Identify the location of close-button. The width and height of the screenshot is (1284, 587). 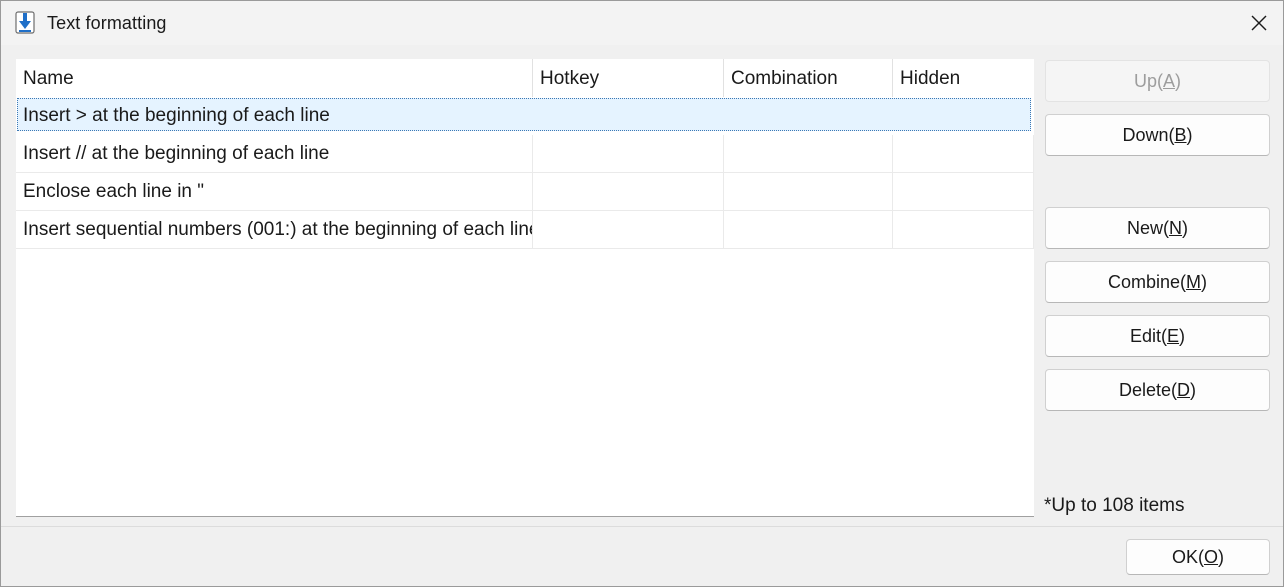
(1259, 23).